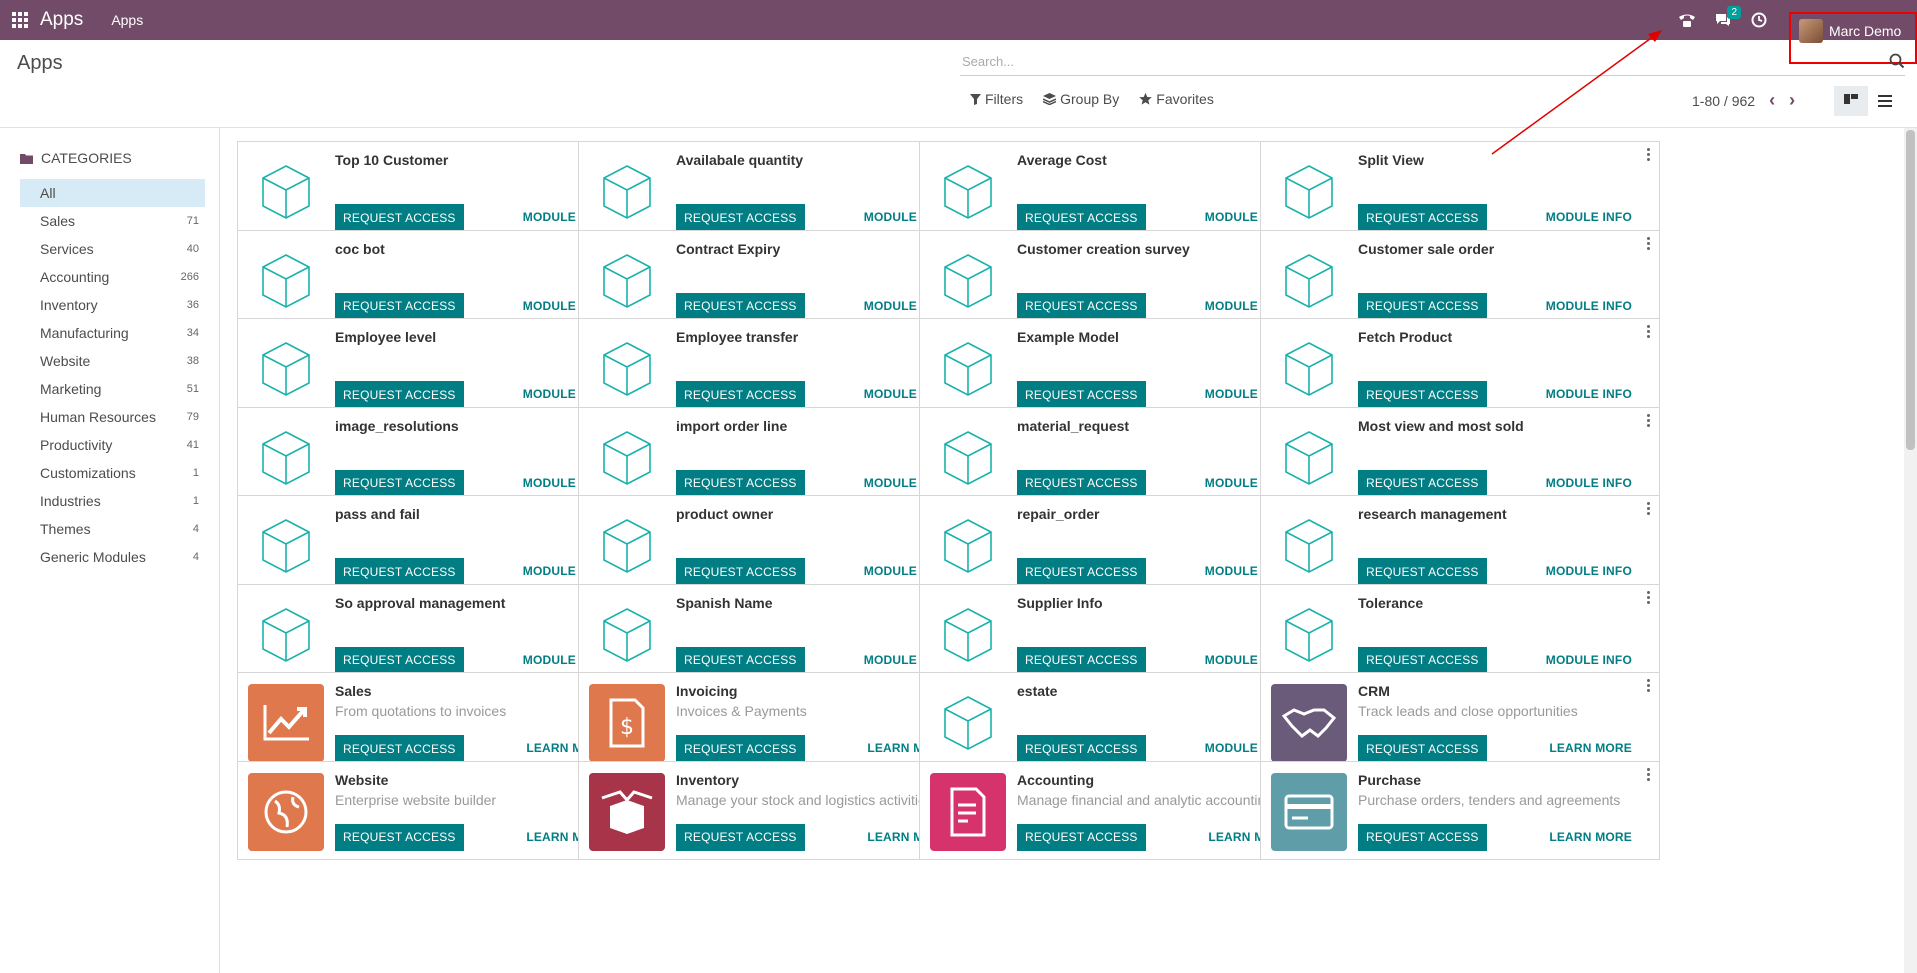 Image resolution: width=1917 pixels, height=973 pixels. What do you see at coordinates (1432, 61) in the screenshot?
I see `search-input` at bounding box center [1432, 61].